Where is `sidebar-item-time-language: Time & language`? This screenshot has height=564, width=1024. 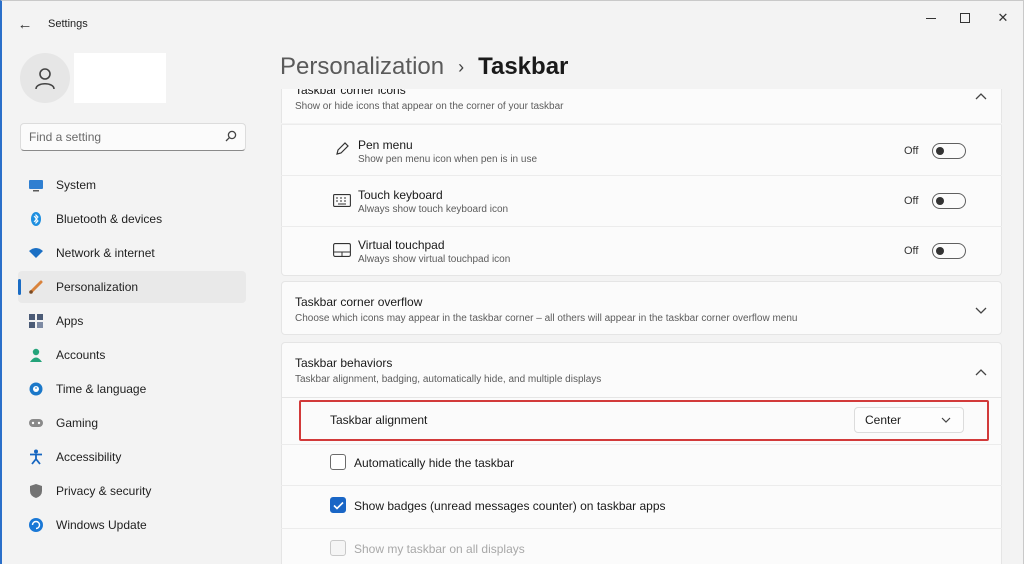
sidebar-item-time-language: Time & language is located at coordinates (132, 389).